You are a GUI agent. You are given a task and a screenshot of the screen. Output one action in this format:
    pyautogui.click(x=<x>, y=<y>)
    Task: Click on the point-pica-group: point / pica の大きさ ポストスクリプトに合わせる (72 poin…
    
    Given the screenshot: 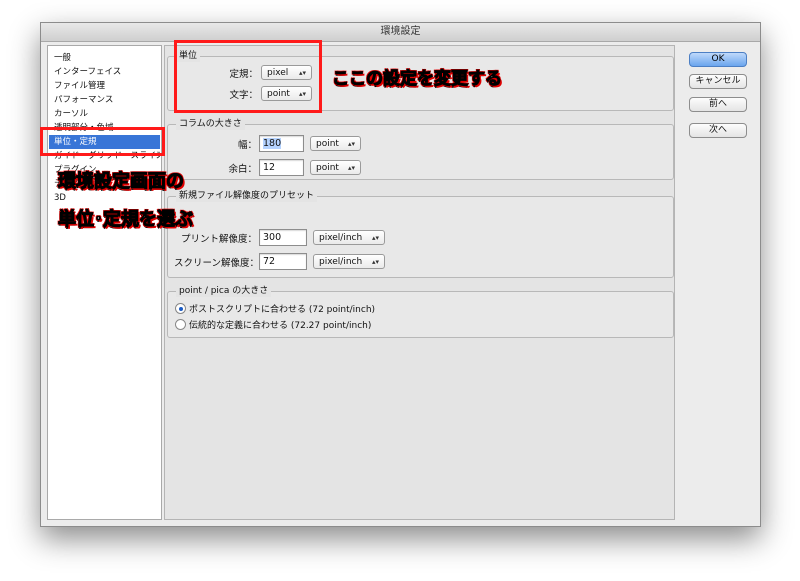 What is the action you would take?
    pyautogui.click(x=420, y=311)
    